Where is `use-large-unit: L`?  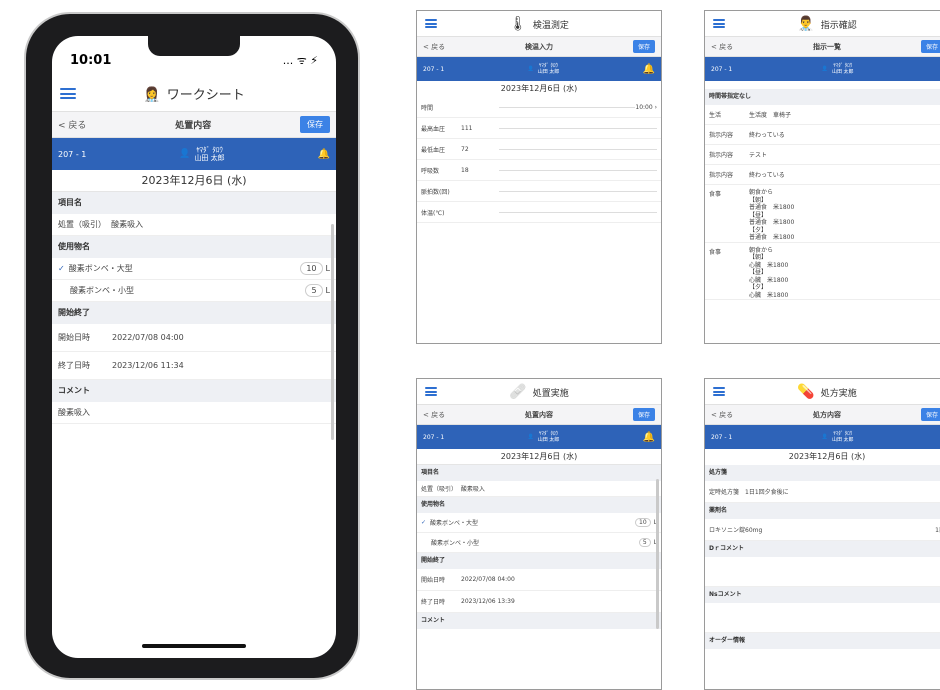 use-large-unit: L is located at coordinates (327, 268).